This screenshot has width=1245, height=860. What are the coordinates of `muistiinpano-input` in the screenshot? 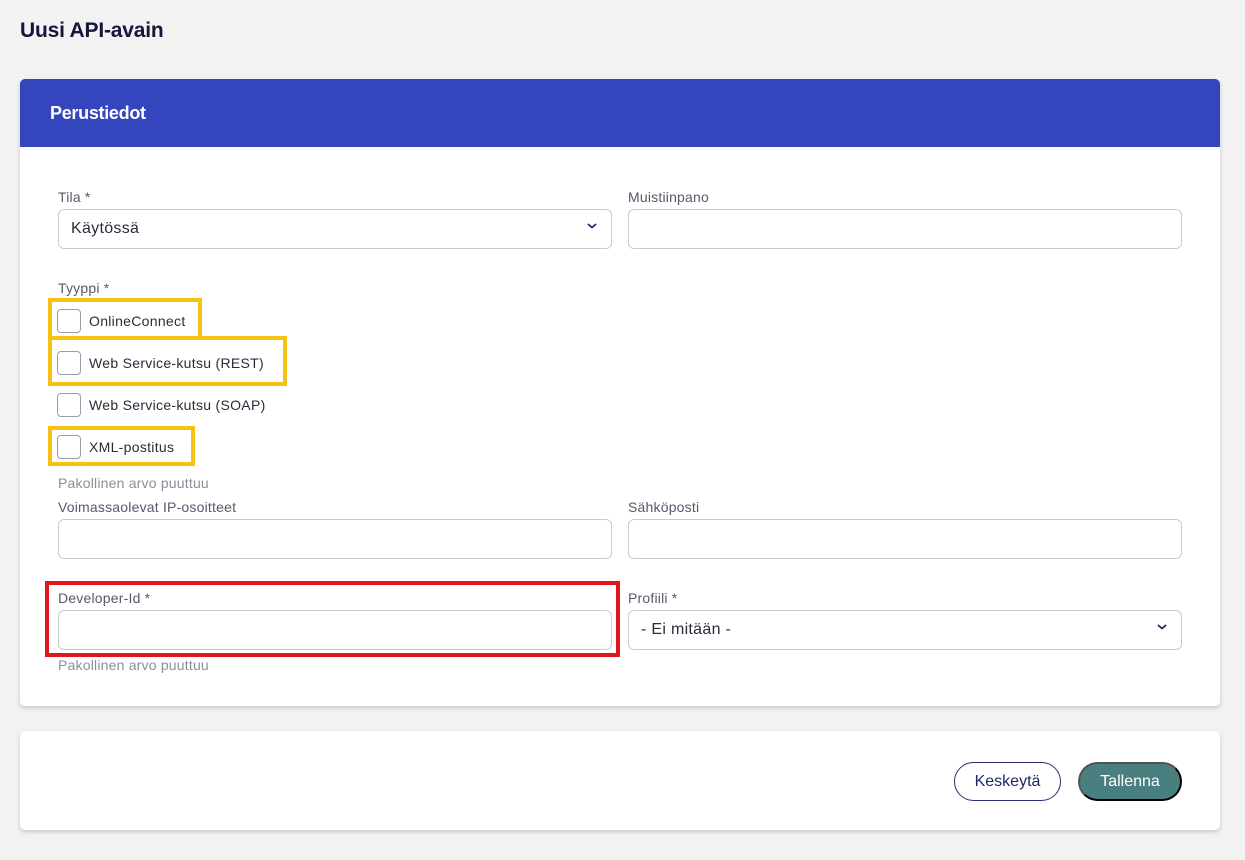 It's located at (905, 229).